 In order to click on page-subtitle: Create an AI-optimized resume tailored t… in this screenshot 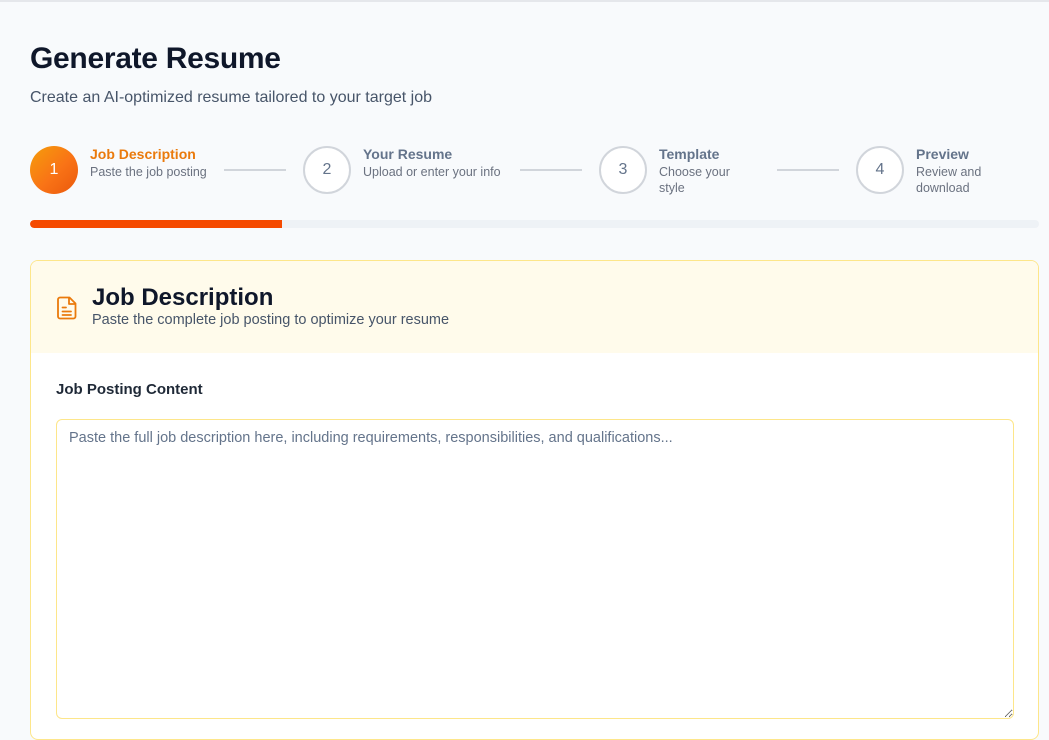, I will do `click(231, 97)`.